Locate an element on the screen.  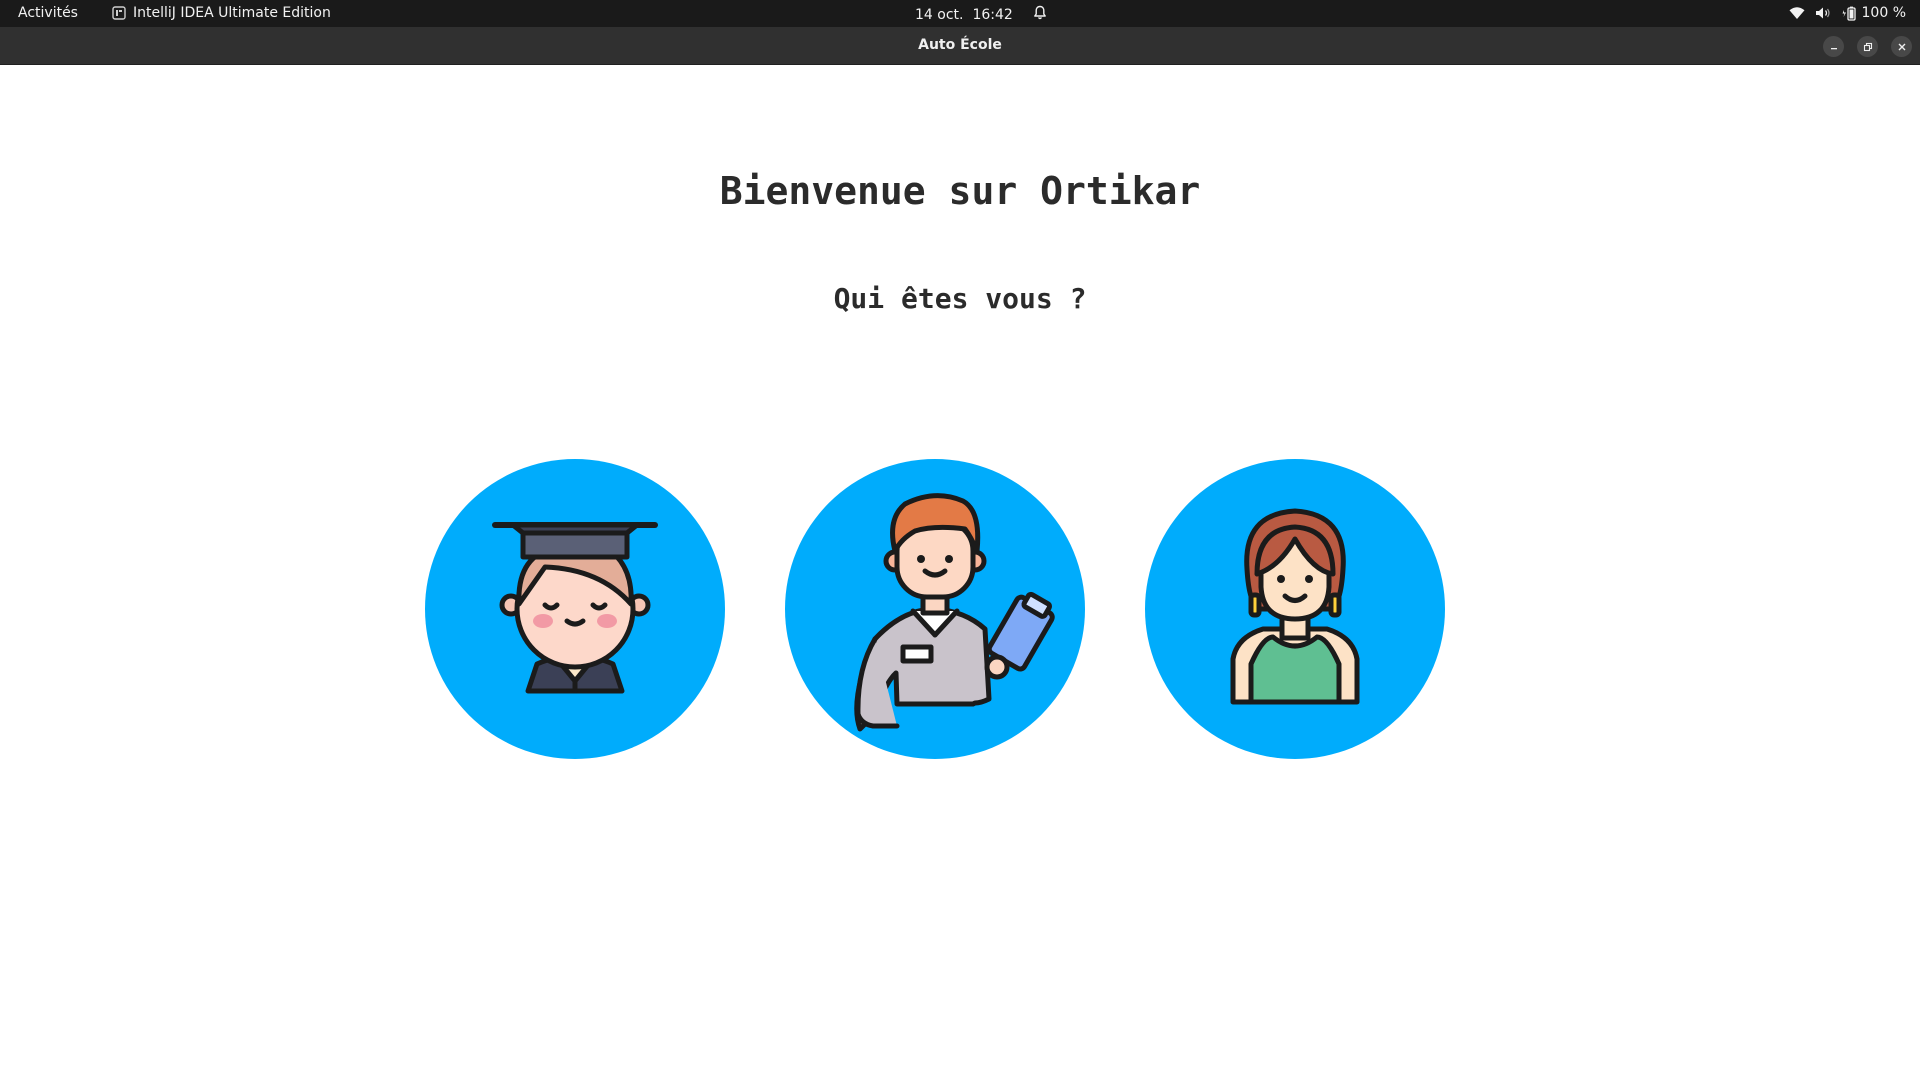
restore-icon is located at coordinates (1868, 46).